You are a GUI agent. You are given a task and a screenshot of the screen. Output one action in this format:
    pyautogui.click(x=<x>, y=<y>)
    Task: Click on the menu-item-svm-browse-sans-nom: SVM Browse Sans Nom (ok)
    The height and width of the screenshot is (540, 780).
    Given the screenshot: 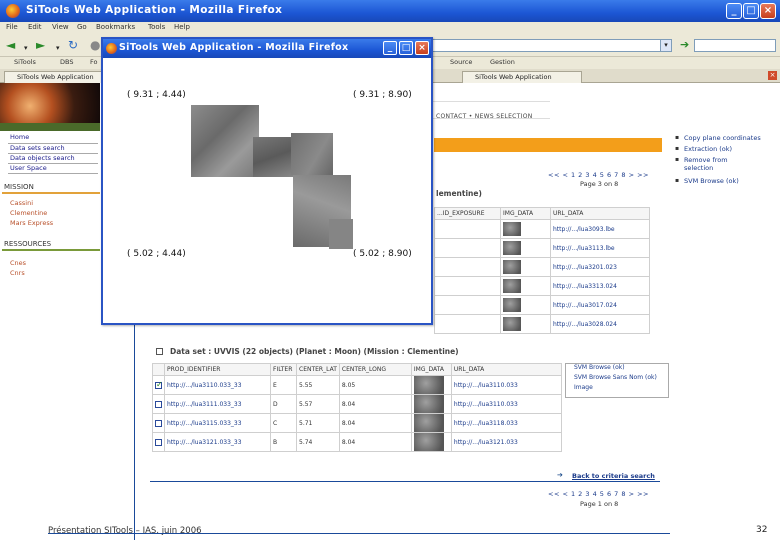 What is the action you would take?
    pyautogui.click(x=617, y=379)
    